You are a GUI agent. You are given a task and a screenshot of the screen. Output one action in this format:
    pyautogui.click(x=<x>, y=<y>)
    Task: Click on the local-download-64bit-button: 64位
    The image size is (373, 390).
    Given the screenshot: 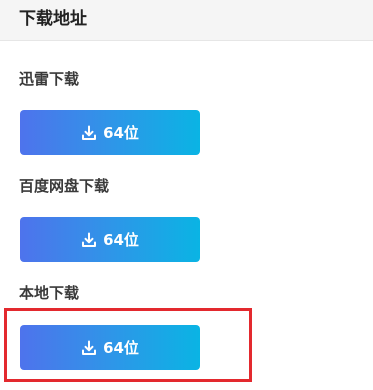 What is the action you would take?
    pyautogui.click(x=110, y=347)
    